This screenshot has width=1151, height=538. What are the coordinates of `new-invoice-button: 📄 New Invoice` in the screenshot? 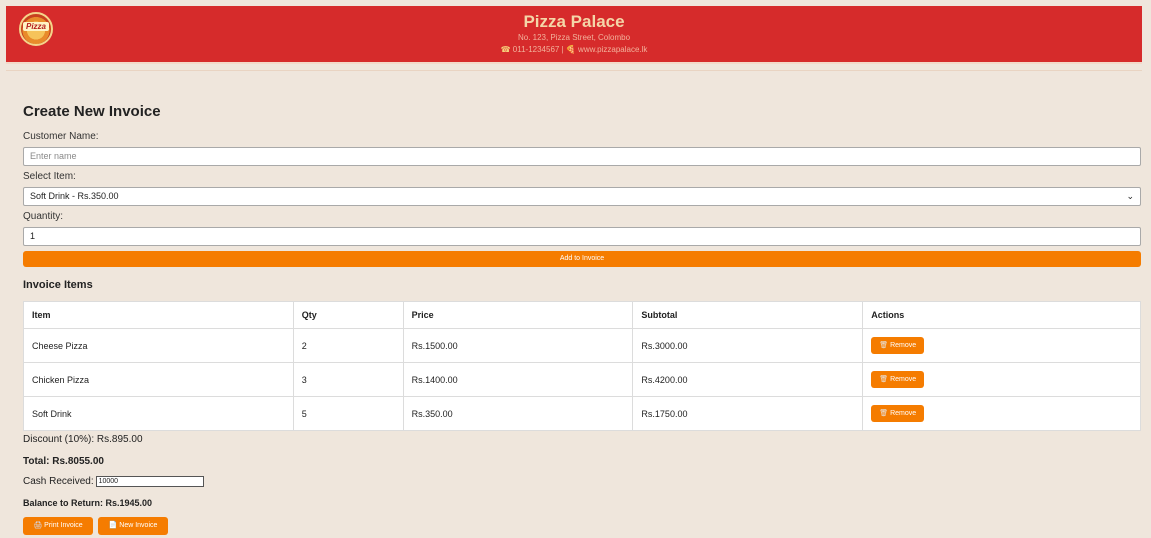 It's located at (133, 526).